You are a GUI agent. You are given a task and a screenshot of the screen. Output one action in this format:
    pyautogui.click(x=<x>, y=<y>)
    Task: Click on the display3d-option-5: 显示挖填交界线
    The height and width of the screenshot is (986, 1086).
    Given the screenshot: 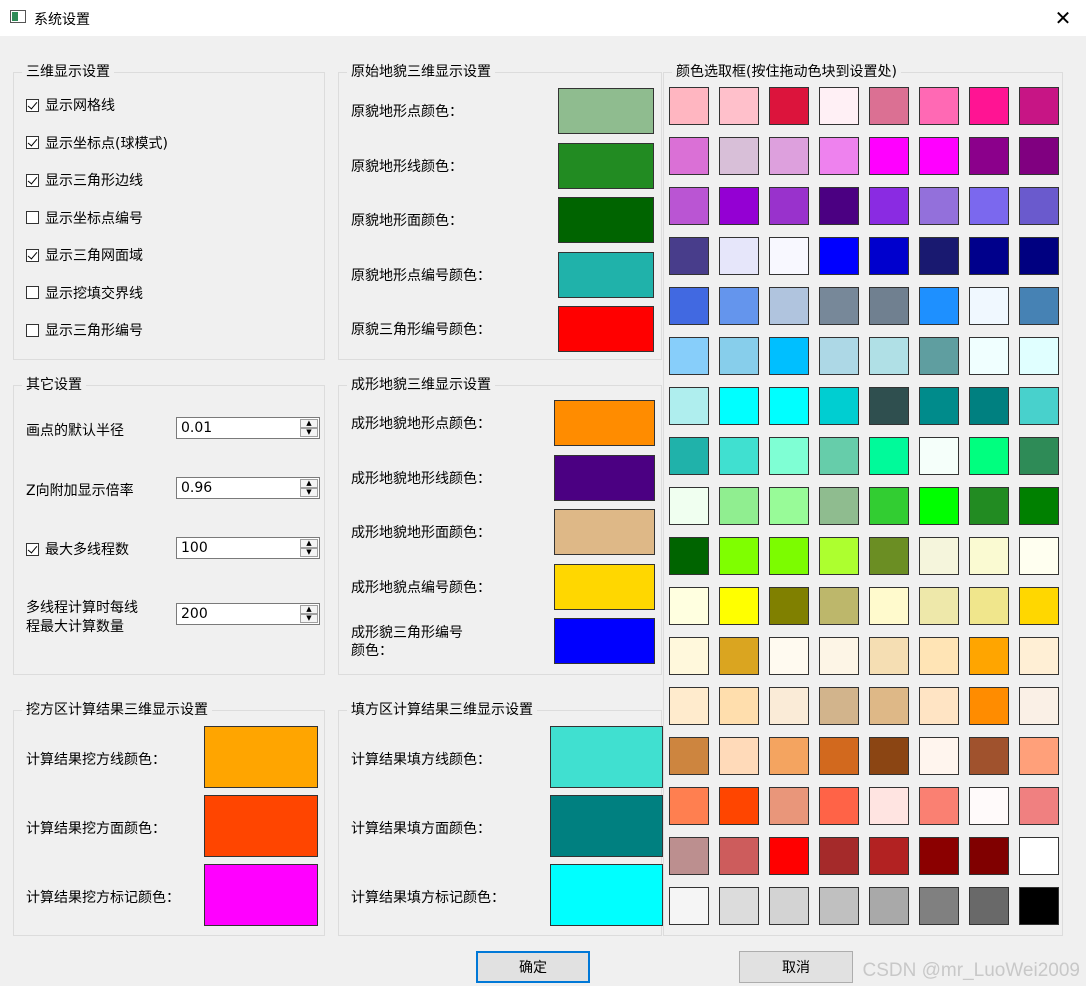 What is the action you would take?
    pyautogui.click(x=84, y=293)
    